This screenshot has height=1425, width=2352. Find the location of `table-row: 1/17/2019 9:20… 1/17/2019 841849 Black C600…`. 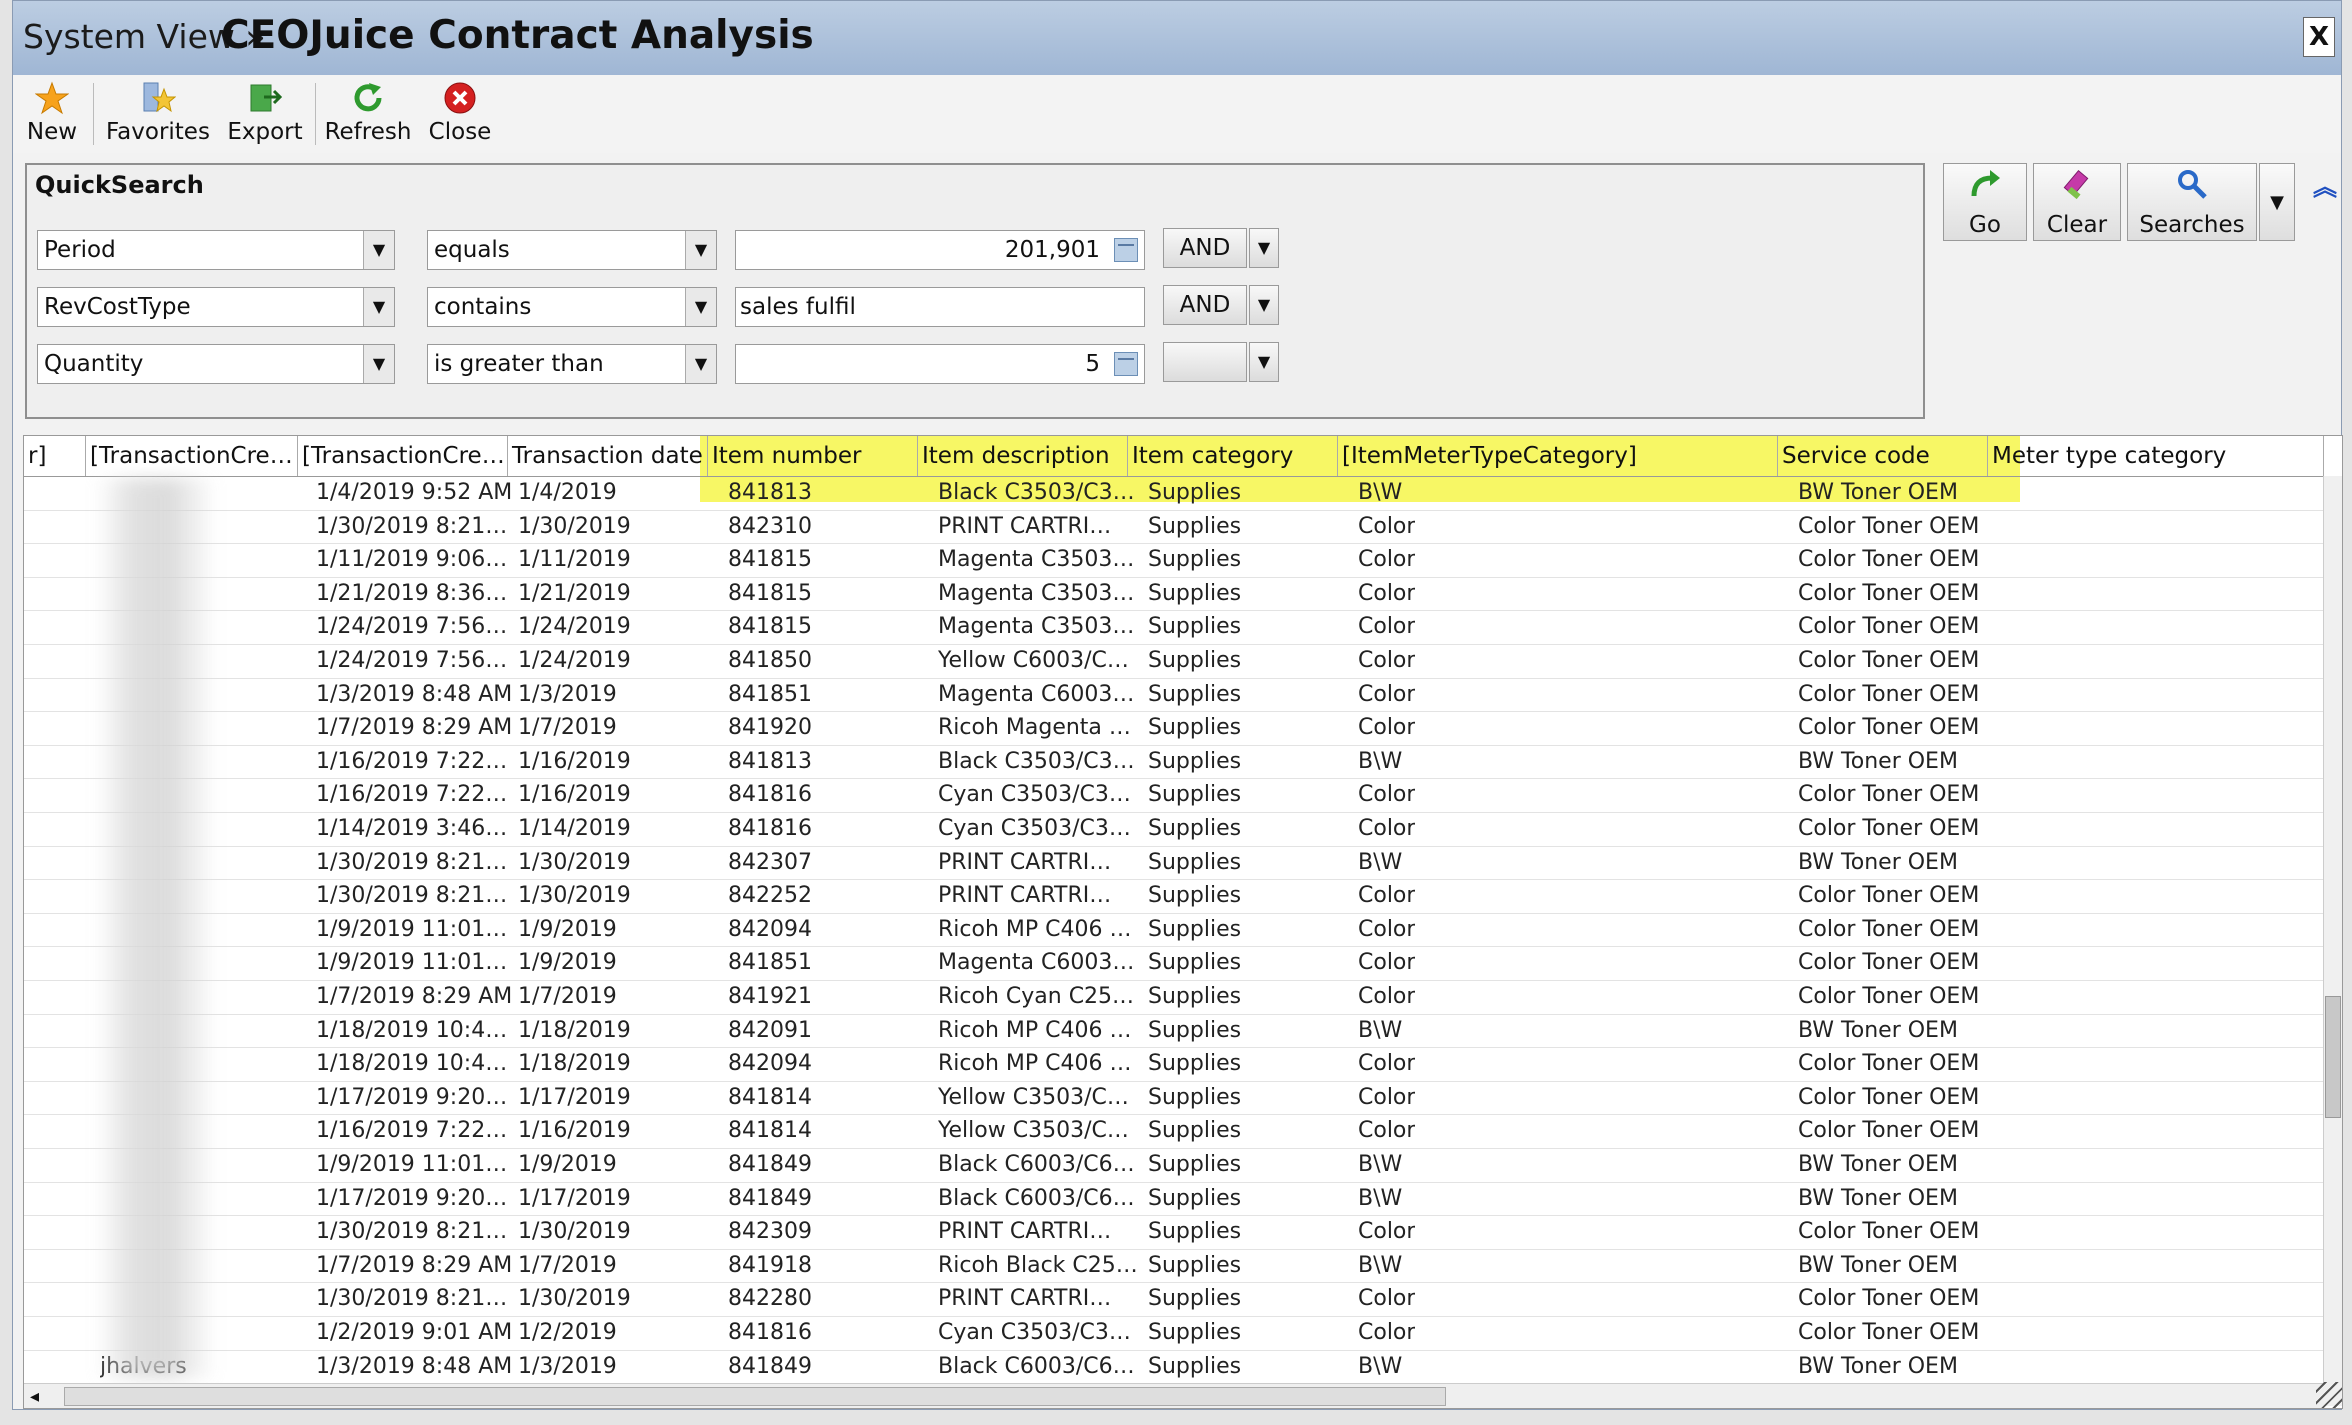

table-row: 1/17/2019 9:20… 1/17/2019 841849 Black C600… is located at coordinates (1174, 1199).